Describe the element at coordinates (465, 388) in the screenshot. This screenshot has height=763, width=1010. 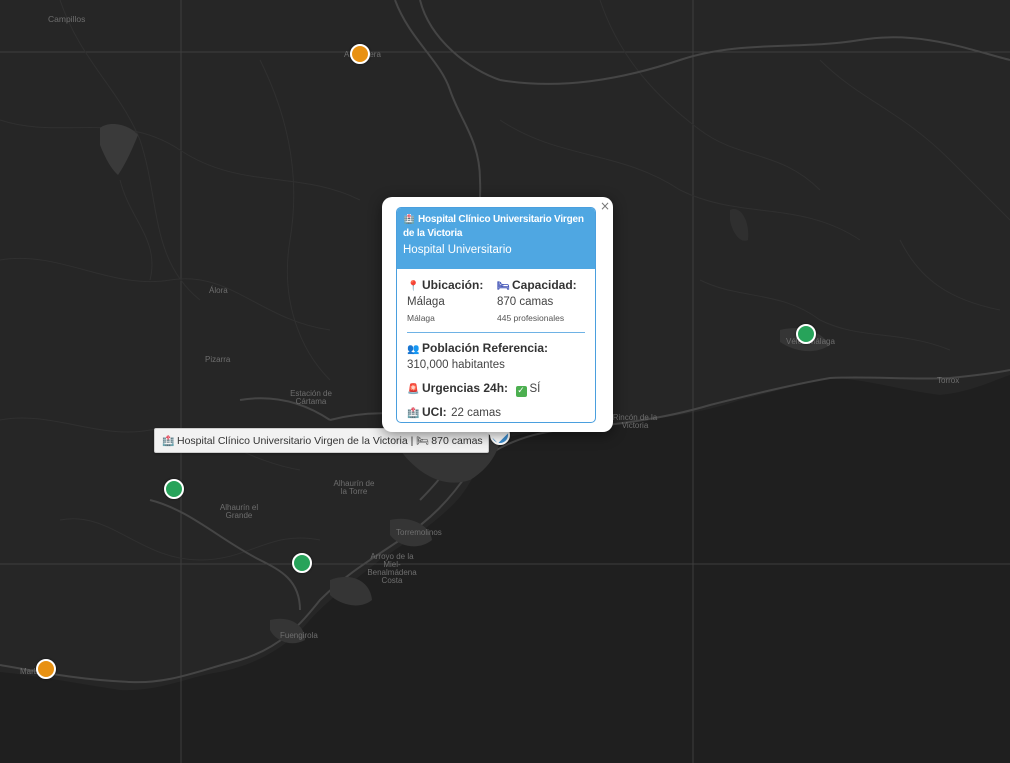
I see `emergency-label: Urgencias 24h:` at that location.